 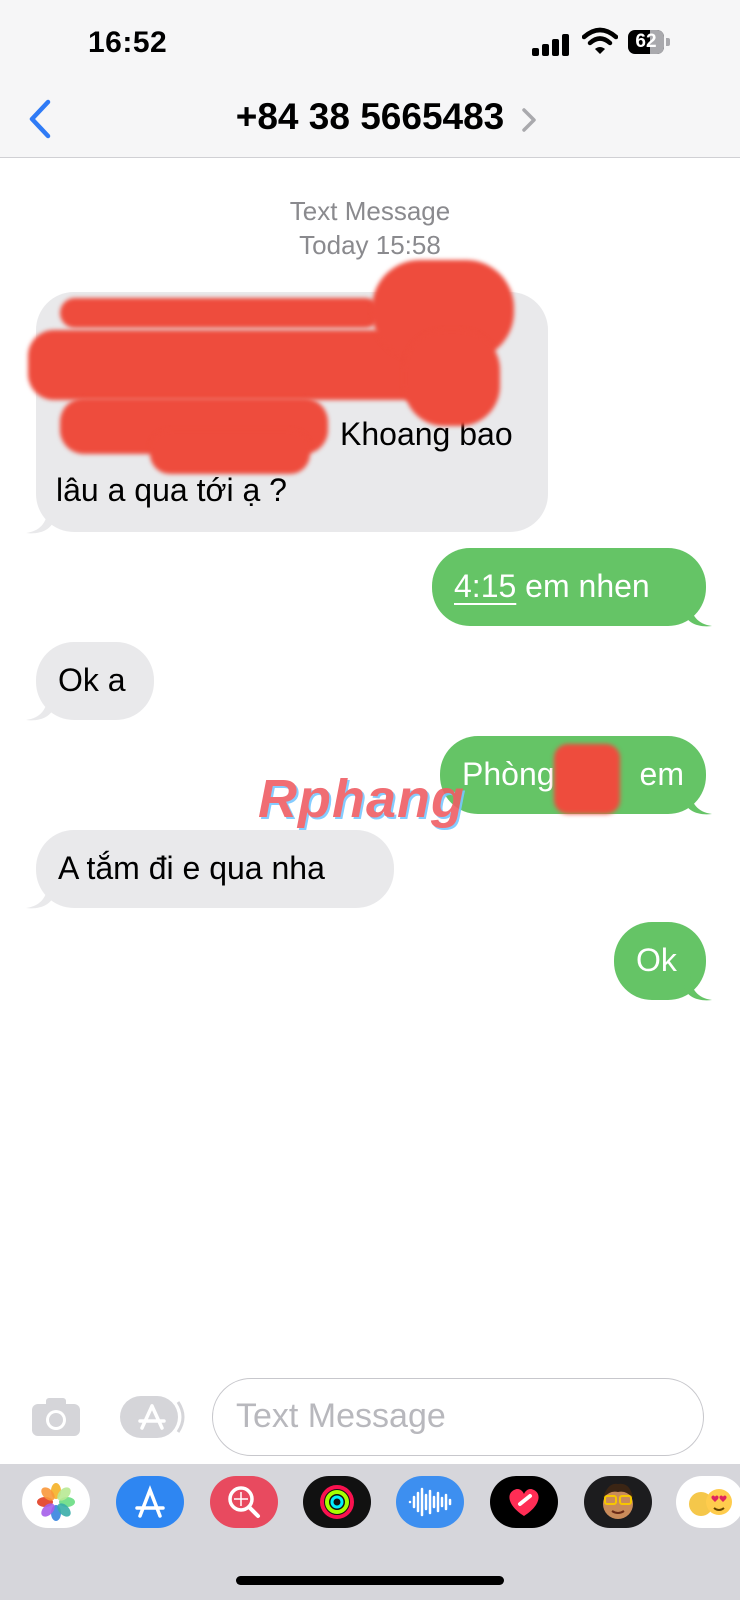 I want to click on digital-touch-icon, so click(x=524, y=1502).